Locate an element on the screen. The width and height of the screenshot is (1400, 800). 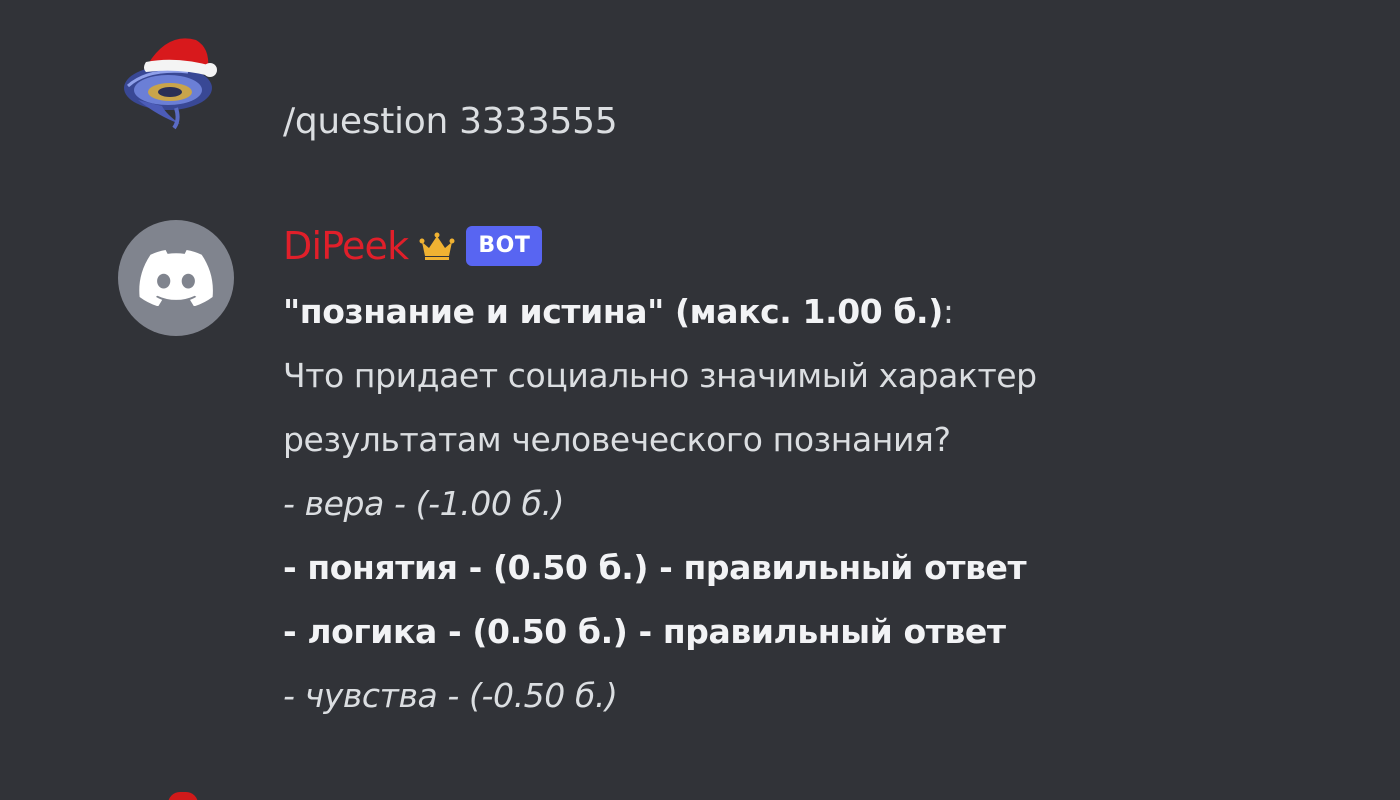
message-header: DiPeek BOT is located at coordinates (413, 246).